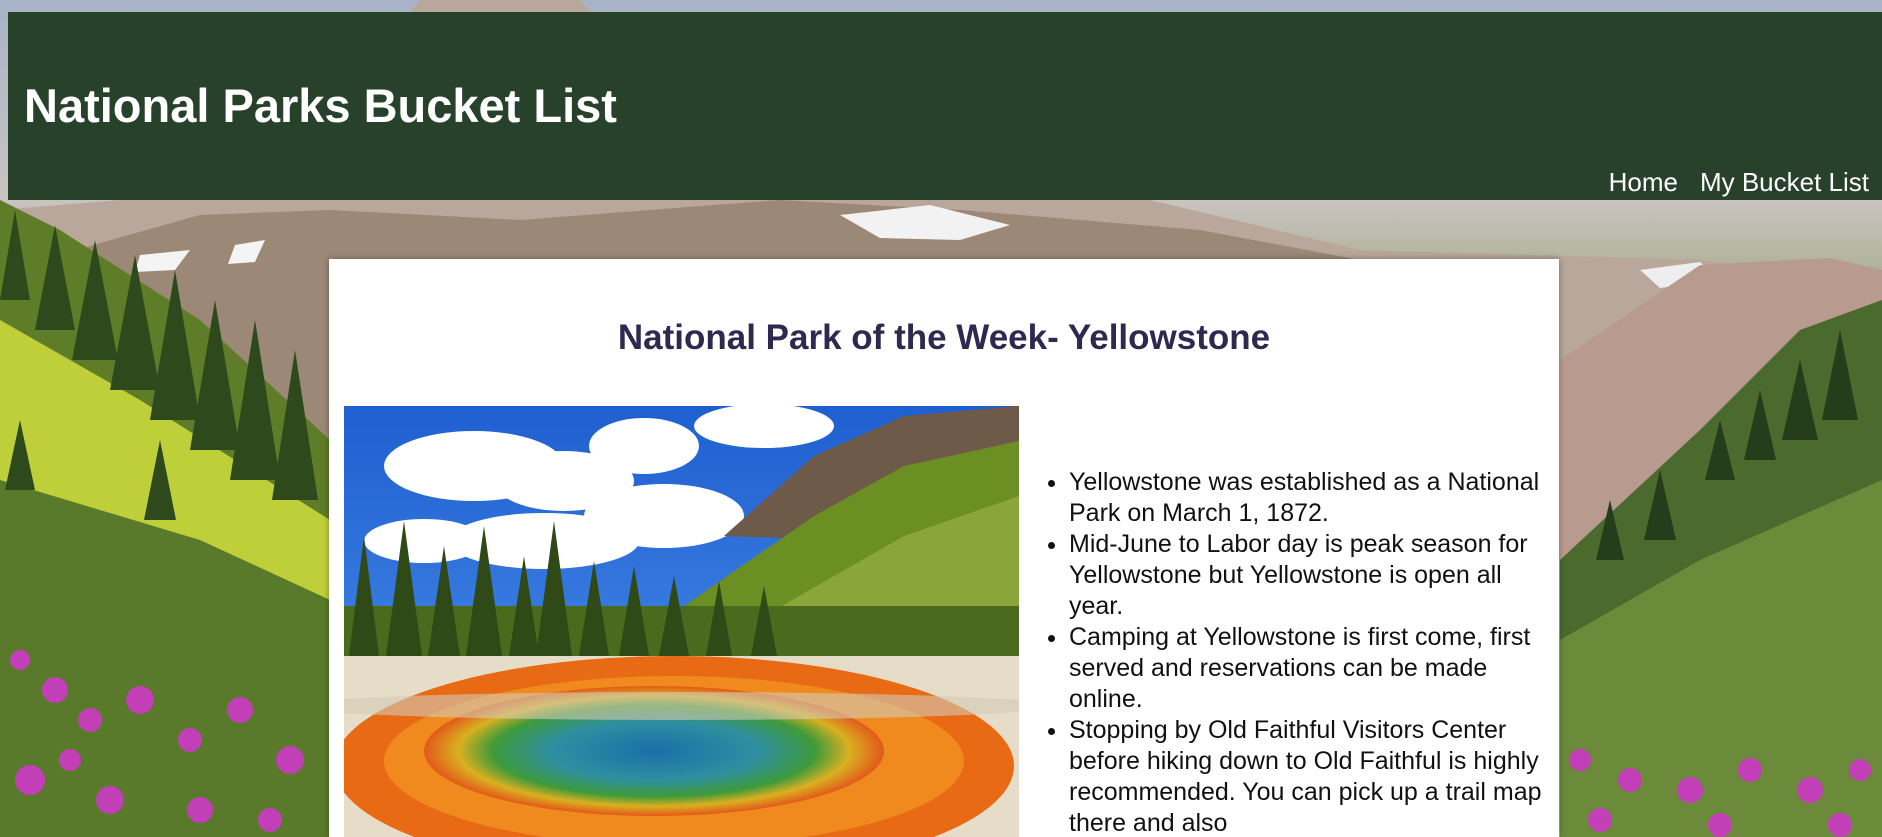  What do you see at coordinates (944, 337) in the screenshot?
I see `park-of-the-week-heading: National Park of the Week- Yellowstone` at bounding box center [944, 337].